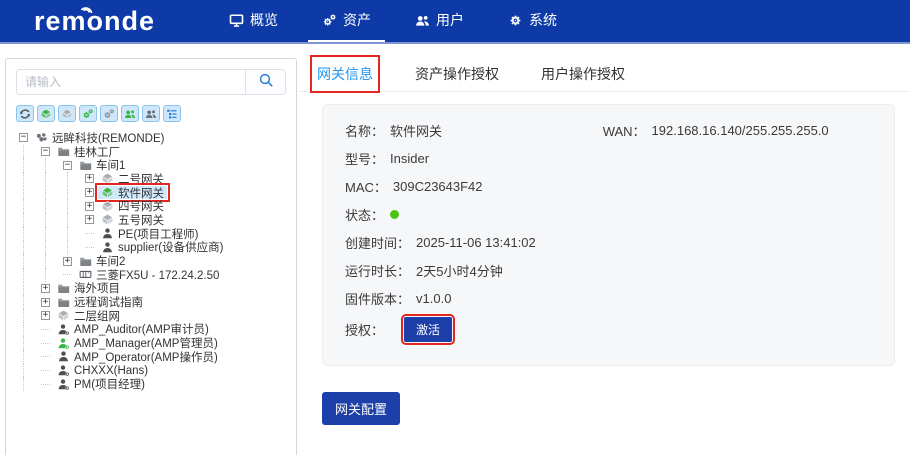 The width and height of the screenshot is (910, 455). I want to click on tree-item-label: CHXXX(Hans), so click(111, 370).